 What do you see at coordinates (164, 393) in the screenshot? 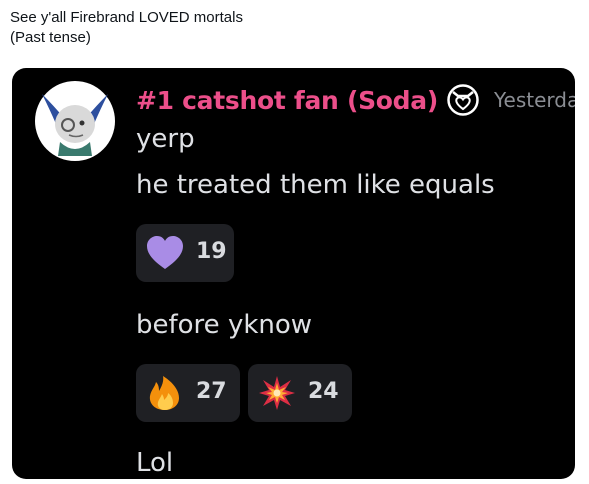
I see `fire-icon` at bounding box center [164, 393].